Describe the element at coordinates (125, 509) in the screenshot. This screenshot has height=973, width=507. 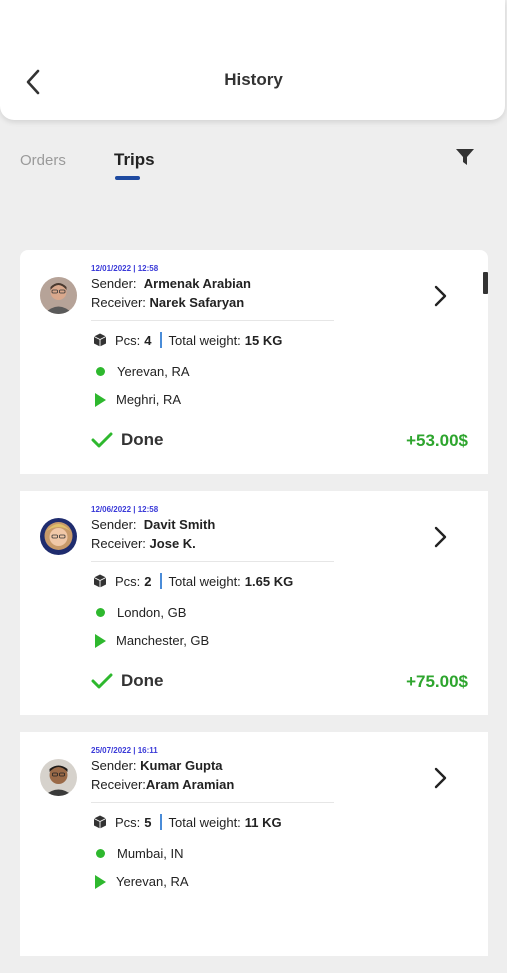
I see `trip-date: 12/06/2022 | 12:58` at that location.